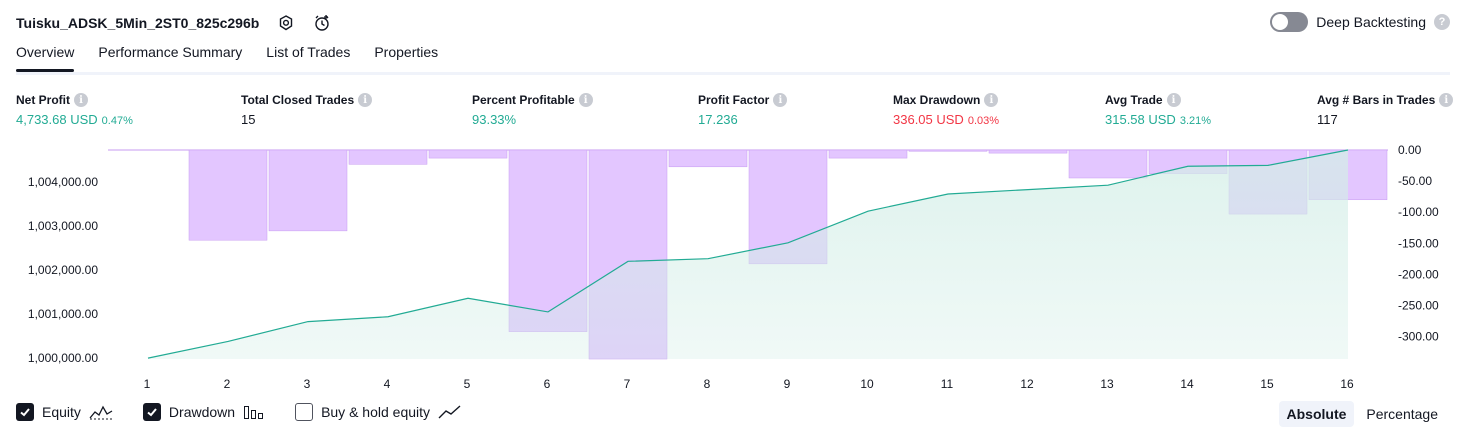 The height and width of the screenshot is (438, 1466). I want to click on legend-equity: Equity, so click(64, 412).